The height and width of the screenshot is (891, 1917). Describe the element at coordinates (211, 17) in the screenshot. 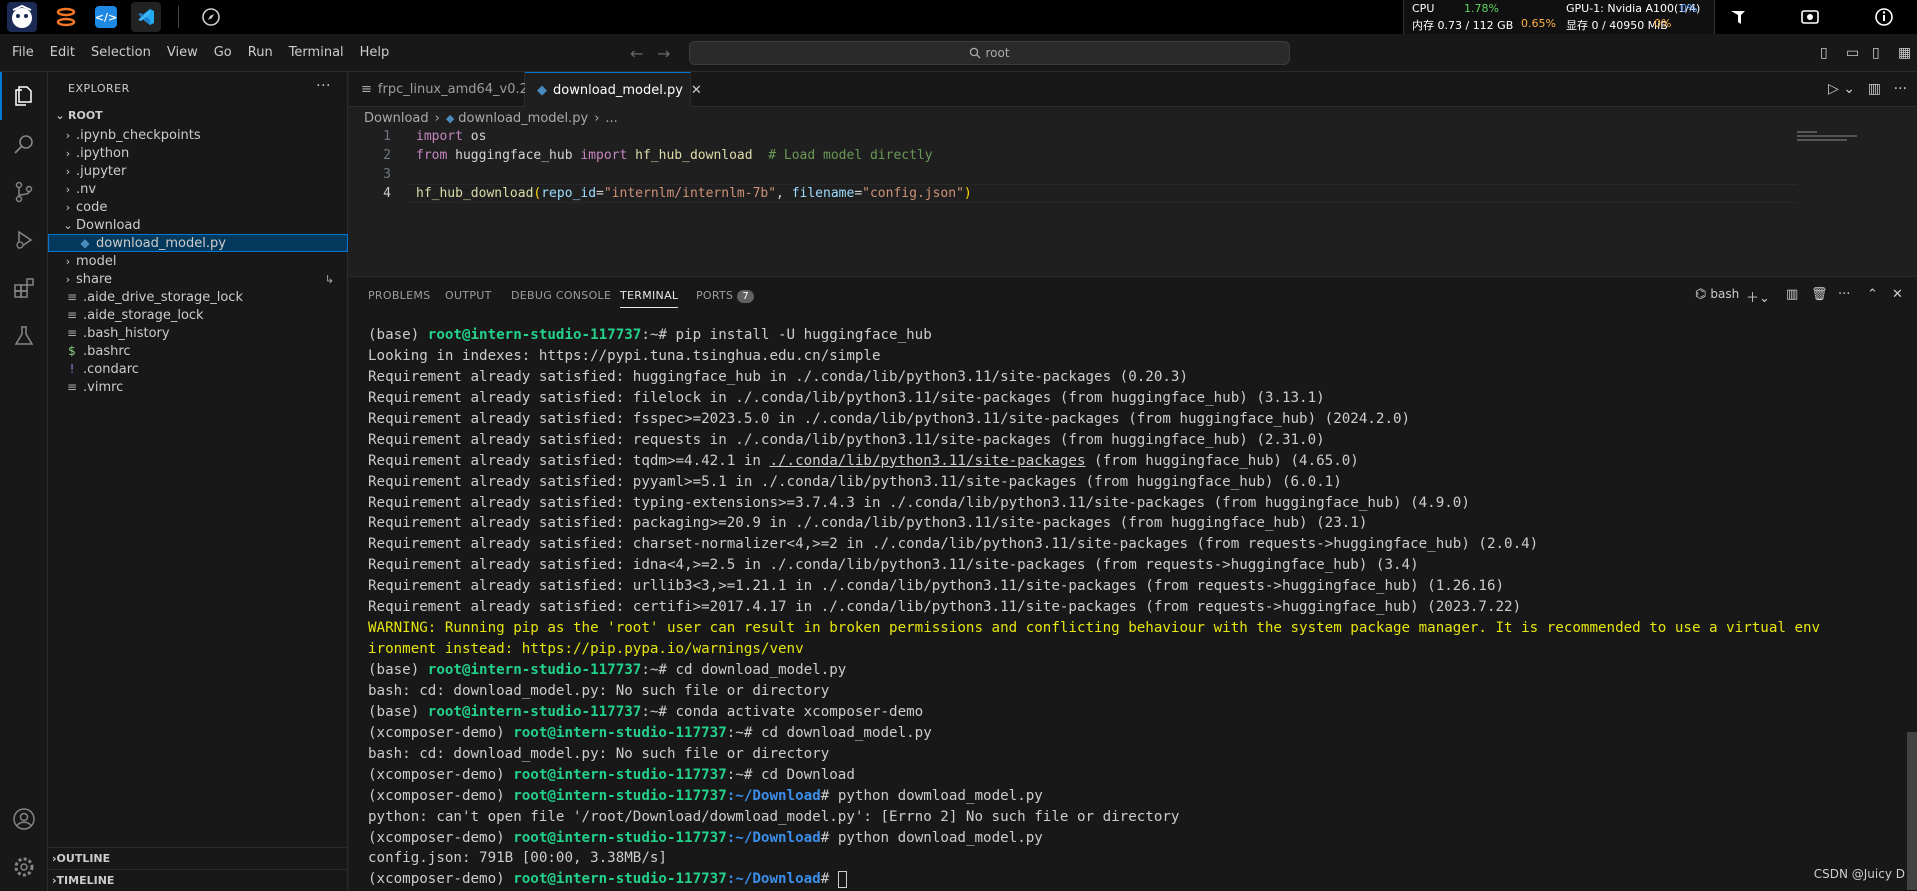

I see `compass-icon` at that location.